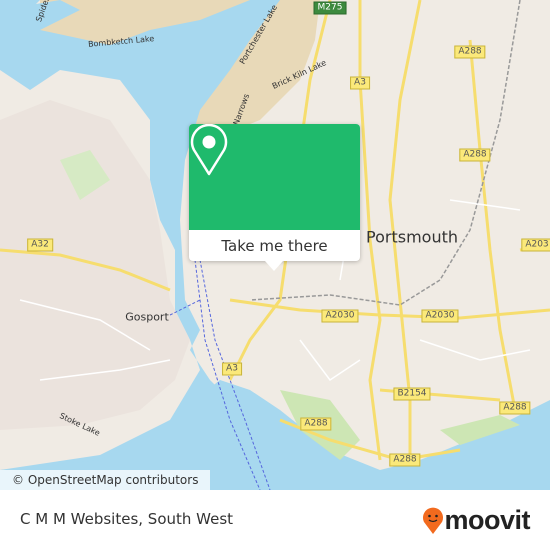 The image size is (550, 550). I want to click on road-badge-b2154: B2154, so click(412, 394).